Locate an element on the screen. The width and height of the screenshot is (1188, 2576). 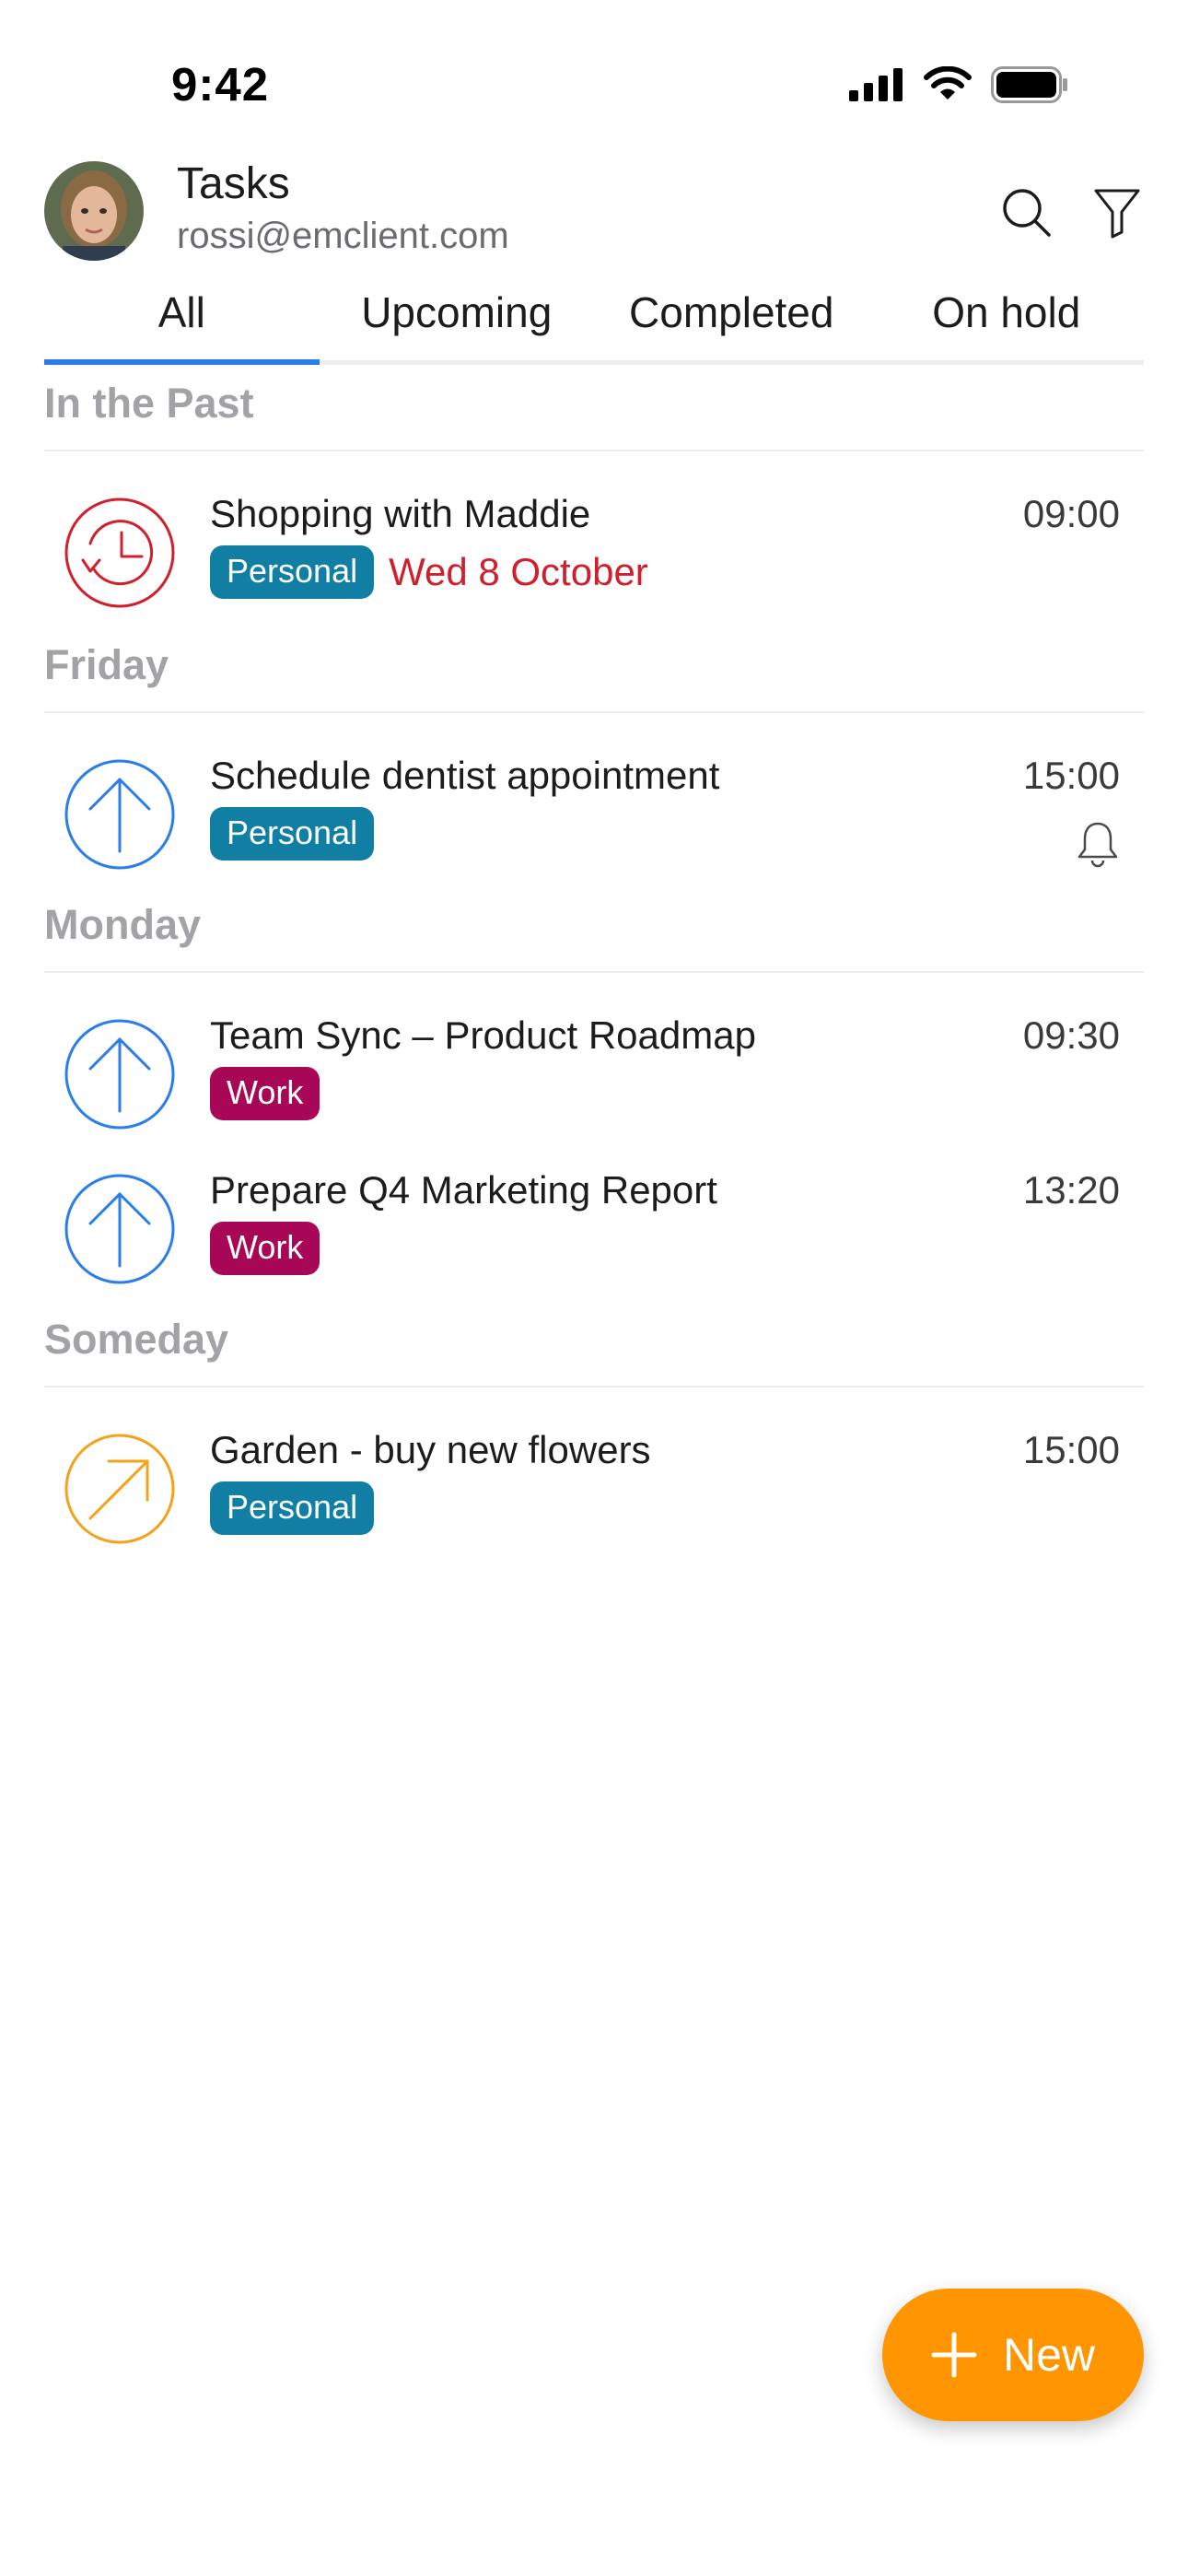
plus-icon is located at coordinates (954, 2355).